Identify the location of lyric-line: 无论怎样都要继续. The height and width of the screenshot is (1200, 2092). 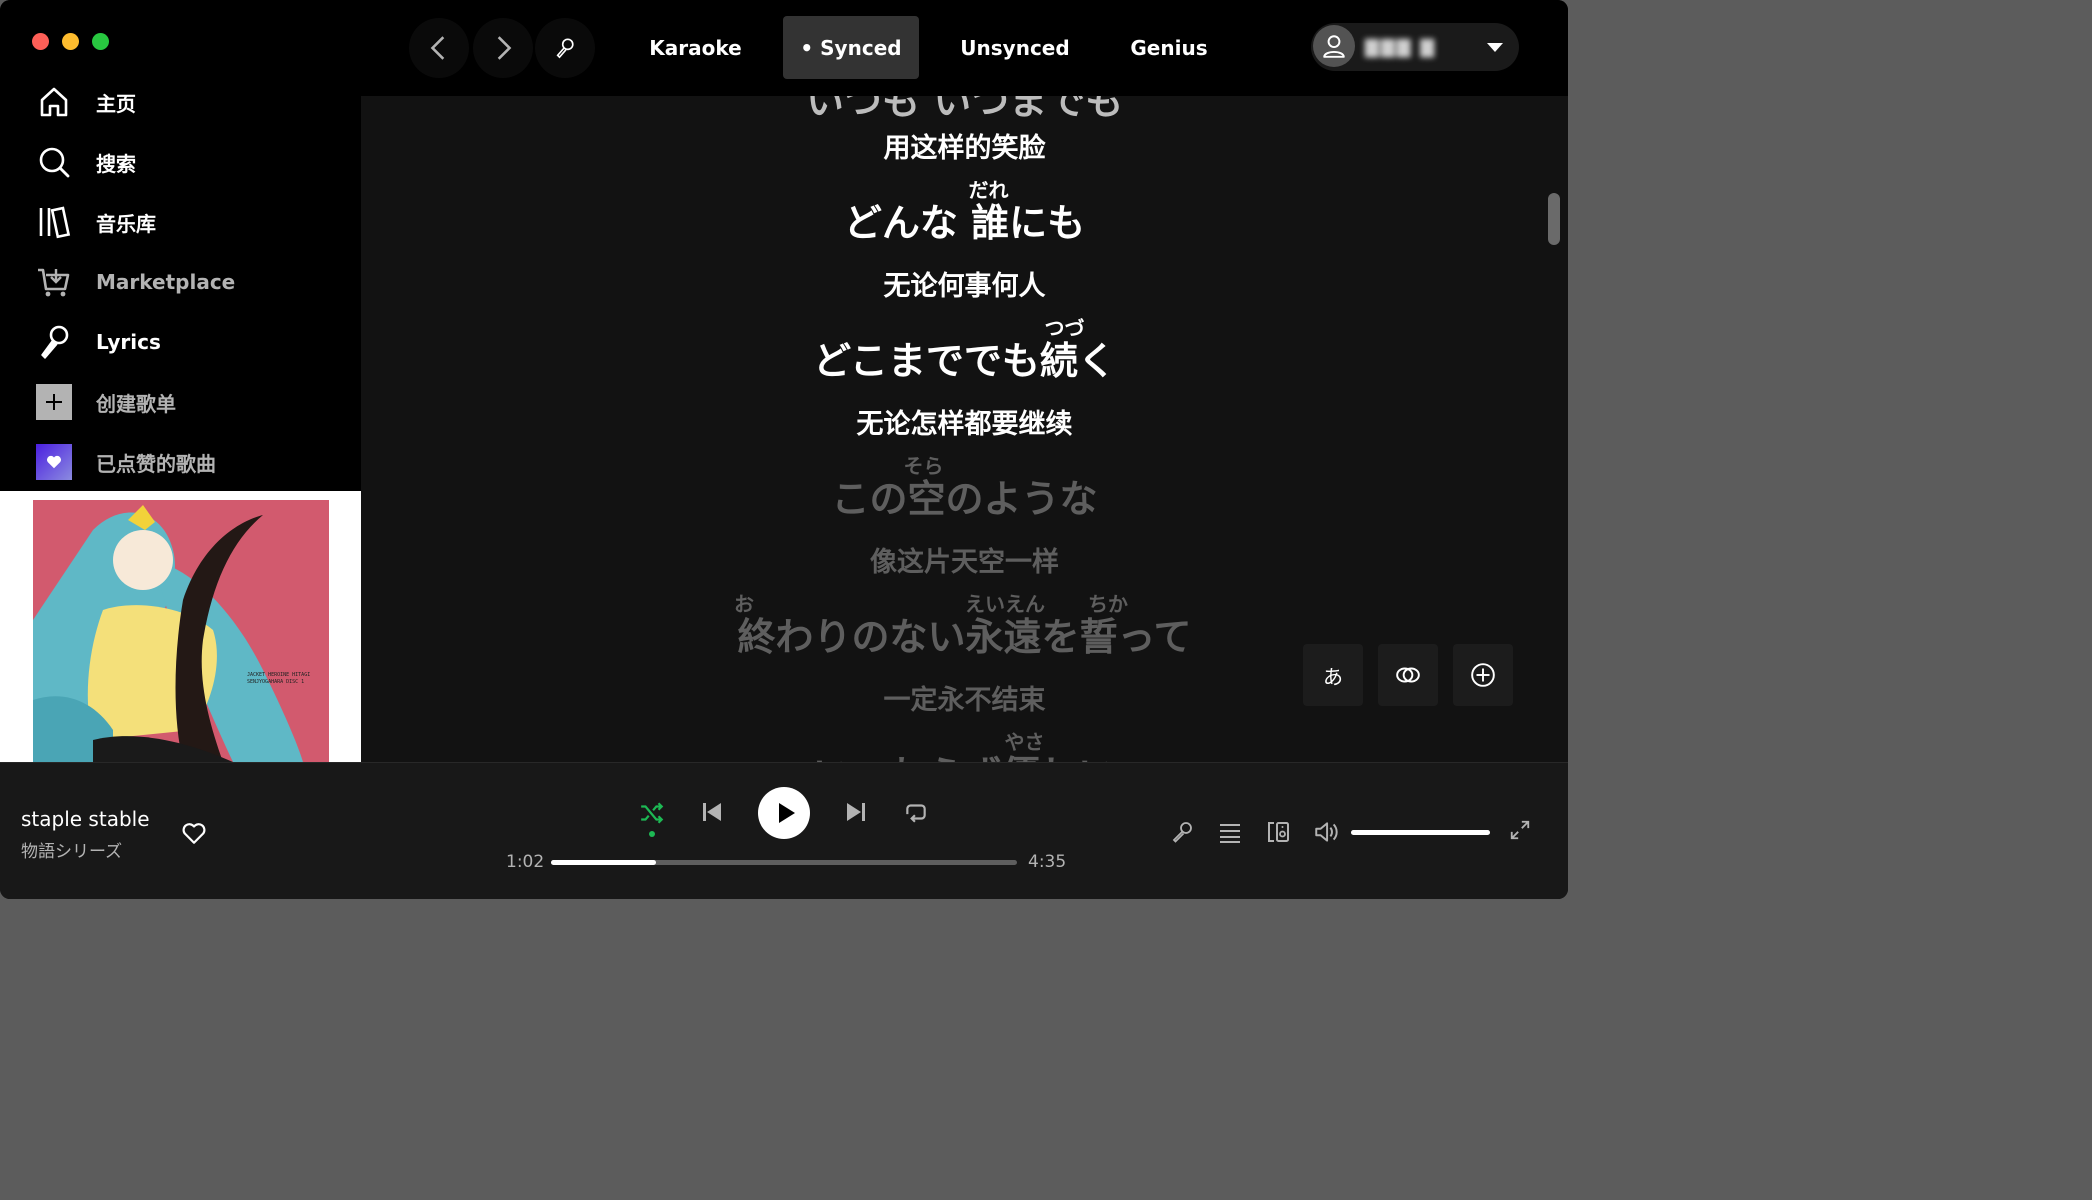
(964, 421).